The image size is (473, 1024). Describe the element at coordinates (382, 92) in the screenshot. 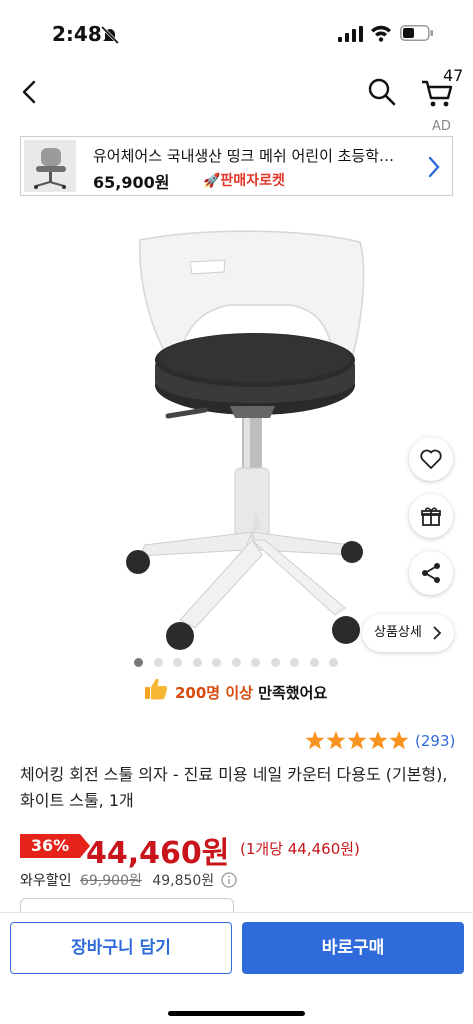

I see `search-icon` at that location.